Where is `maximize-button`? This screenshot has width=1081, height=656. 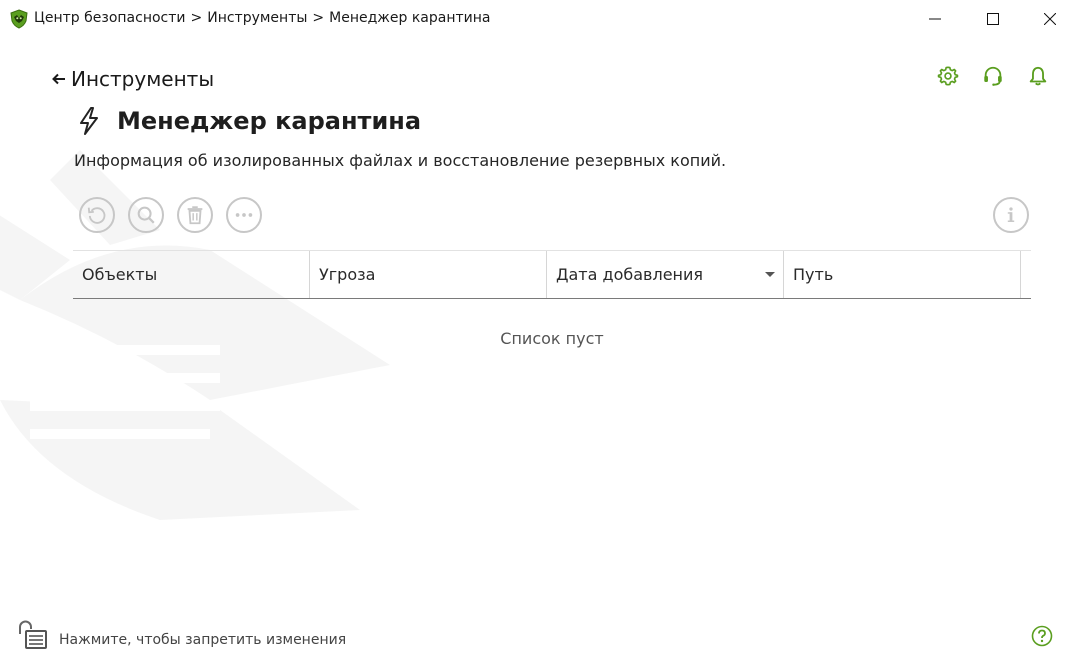 maximize-button is located at coordinates (993, 19).